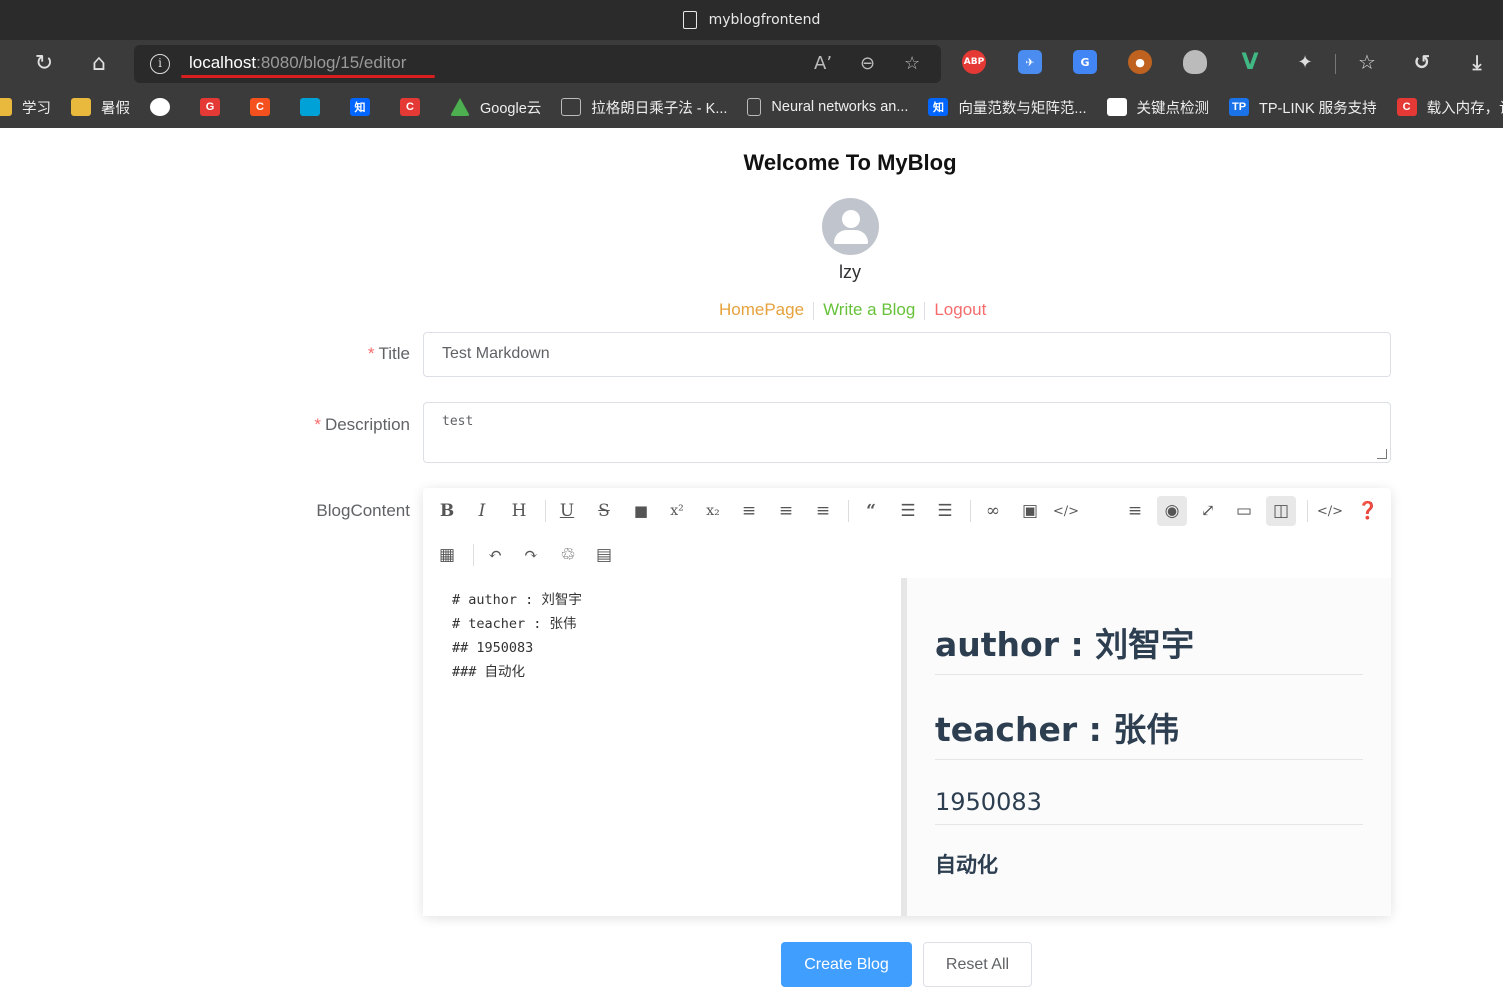  What do you see at coordinates (1149, 747) in the screenshot?
I see `markdown-preview: author : 刘智宇 teacher : 张伟 1950083 自动化` at bounding box center [1149, 747].